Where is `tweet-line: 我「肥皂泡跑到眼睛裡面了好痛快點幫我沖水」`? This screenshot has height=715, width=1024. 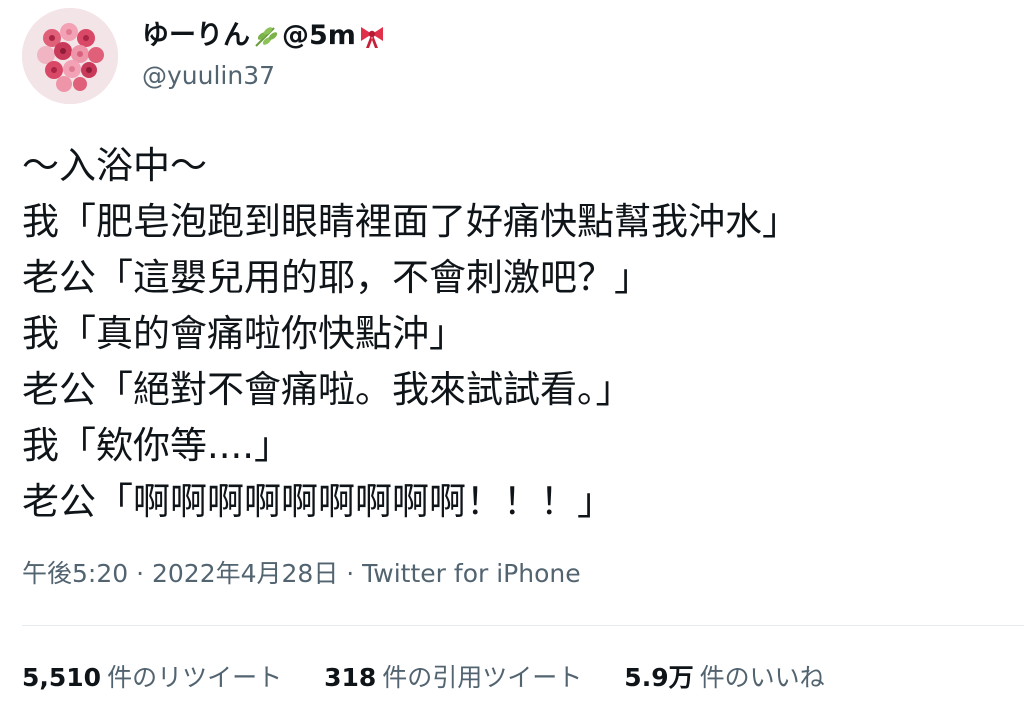
tweet-line: 我「肥皂泡跑到眼睛裡面了好痛快點幫我沖水」 is located at coordinates (410, 221).